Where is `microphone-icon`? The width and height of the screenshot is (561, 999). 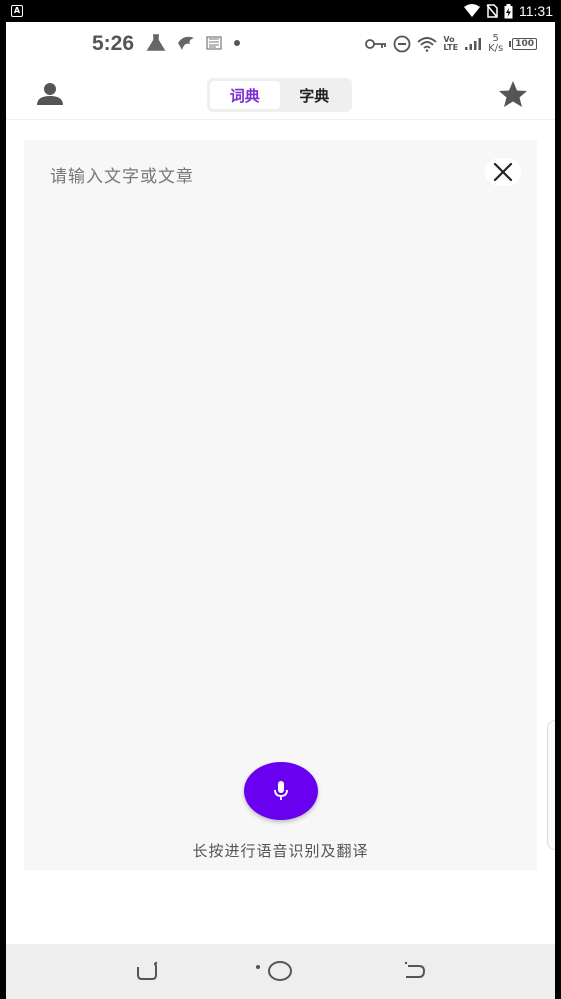 microphone-icon is located at coordinates (281, 790).